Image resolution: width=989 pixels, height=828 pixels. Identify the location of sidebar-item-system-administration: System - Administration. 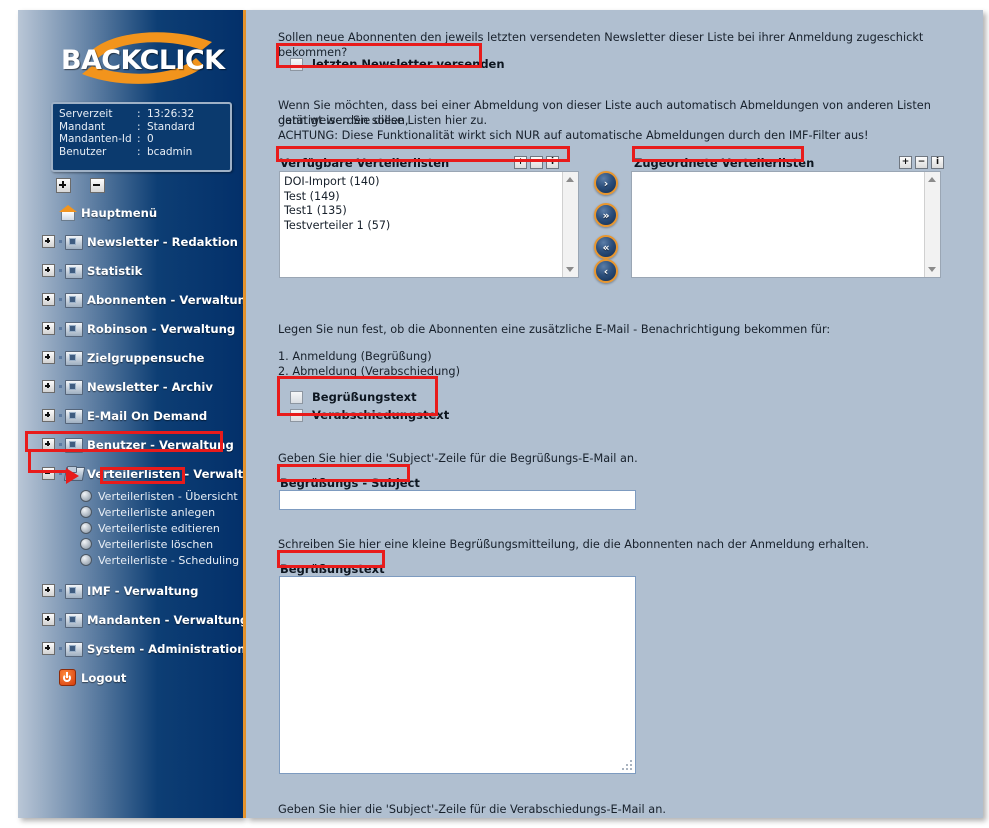
(130, 648).